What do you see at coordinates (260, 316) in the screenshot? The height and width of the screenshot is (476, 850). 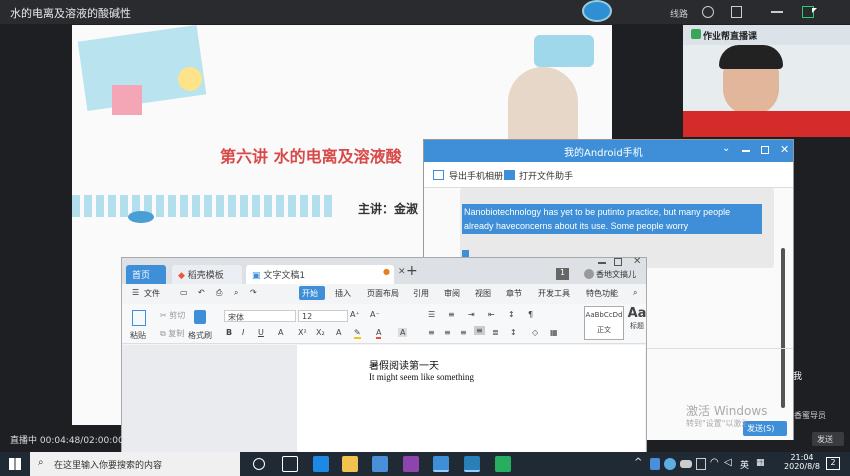 I see `font-select: 宋体` at bounding box center [260, 316].